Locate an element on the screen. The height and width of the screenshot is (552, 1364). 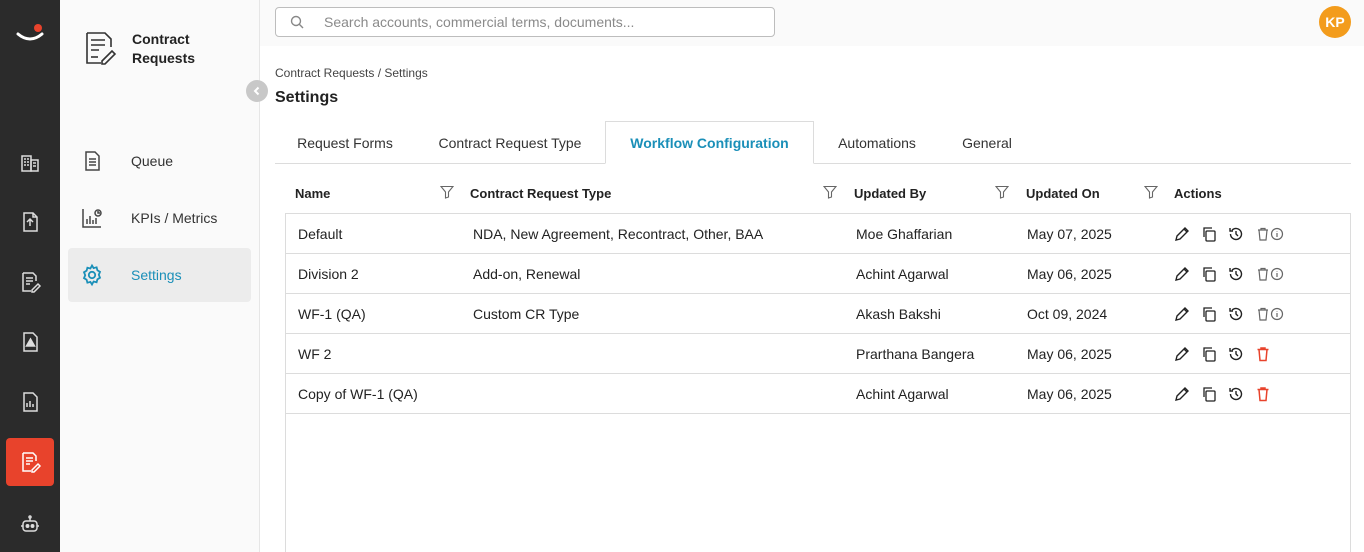
building-icon is located at coordinates (30, 163).